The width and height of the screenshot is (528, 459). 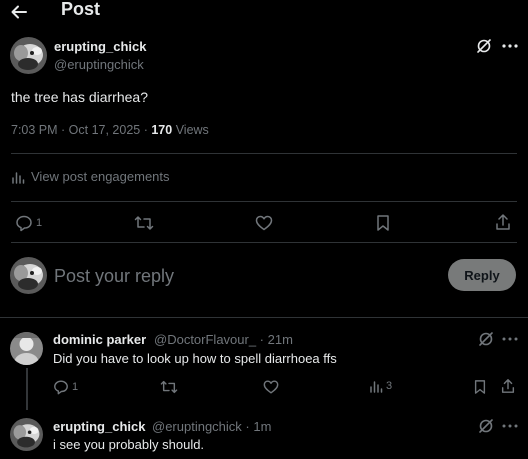 What do you see at coordinates (190, 130) in the screenshot?
I see `views-label: Views` at bounding box center [190, 130].